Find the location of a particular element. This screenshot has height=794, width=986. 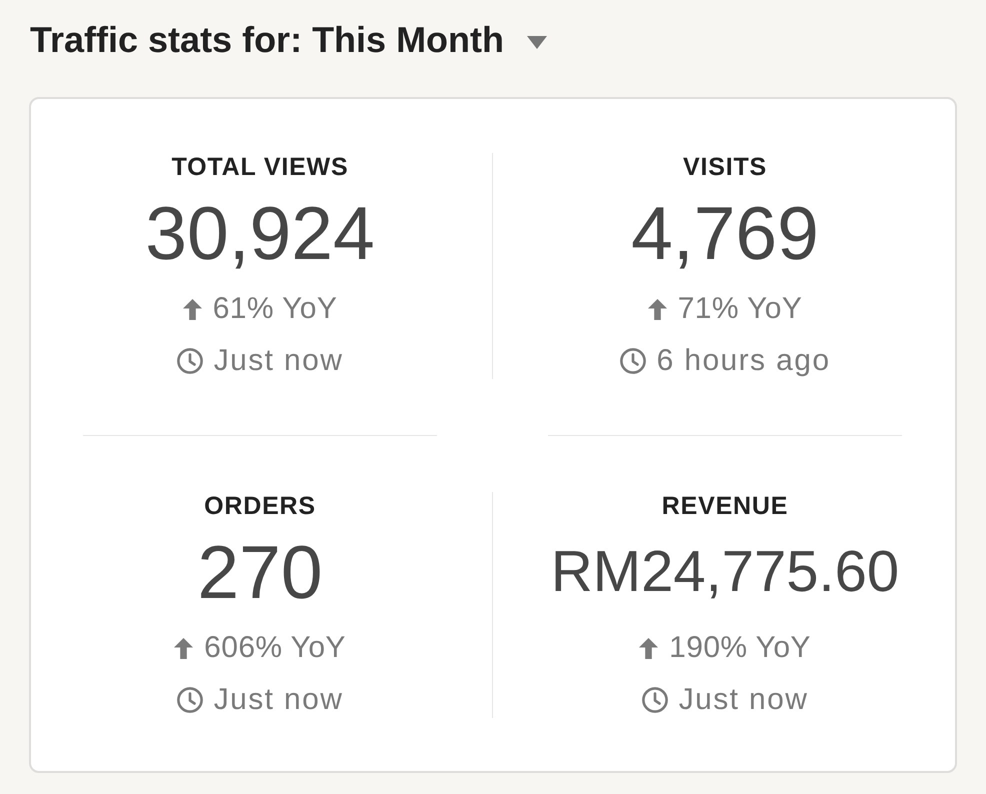

stat-value: 30,924 is located at coordinates (260, 233).